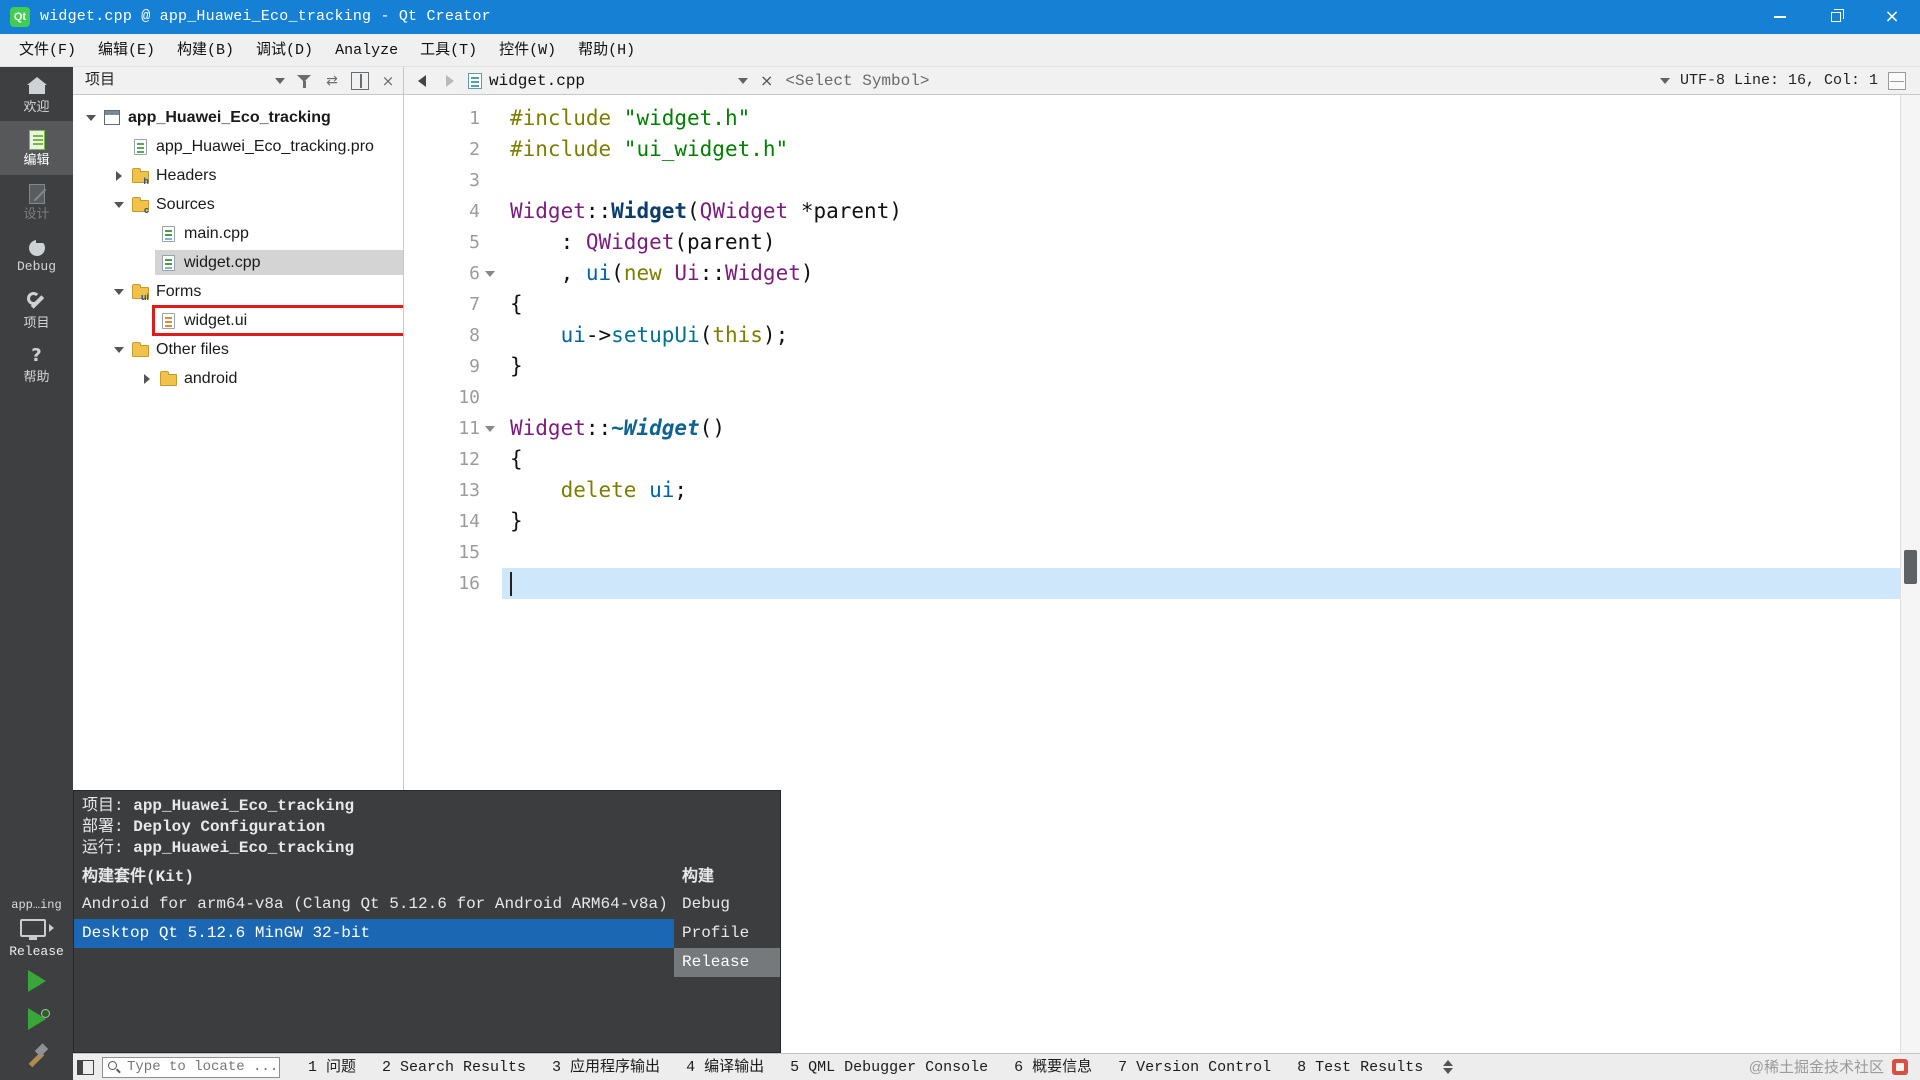 The height and width of the screenshot is (1080, 1920). I want to click on locator-input, so click(191, 1067).